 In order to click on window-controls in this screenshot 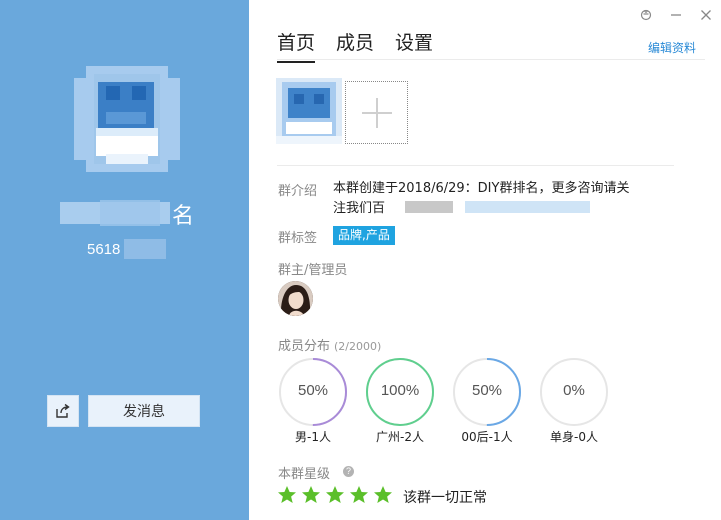, I will do `click(676, 15)`.